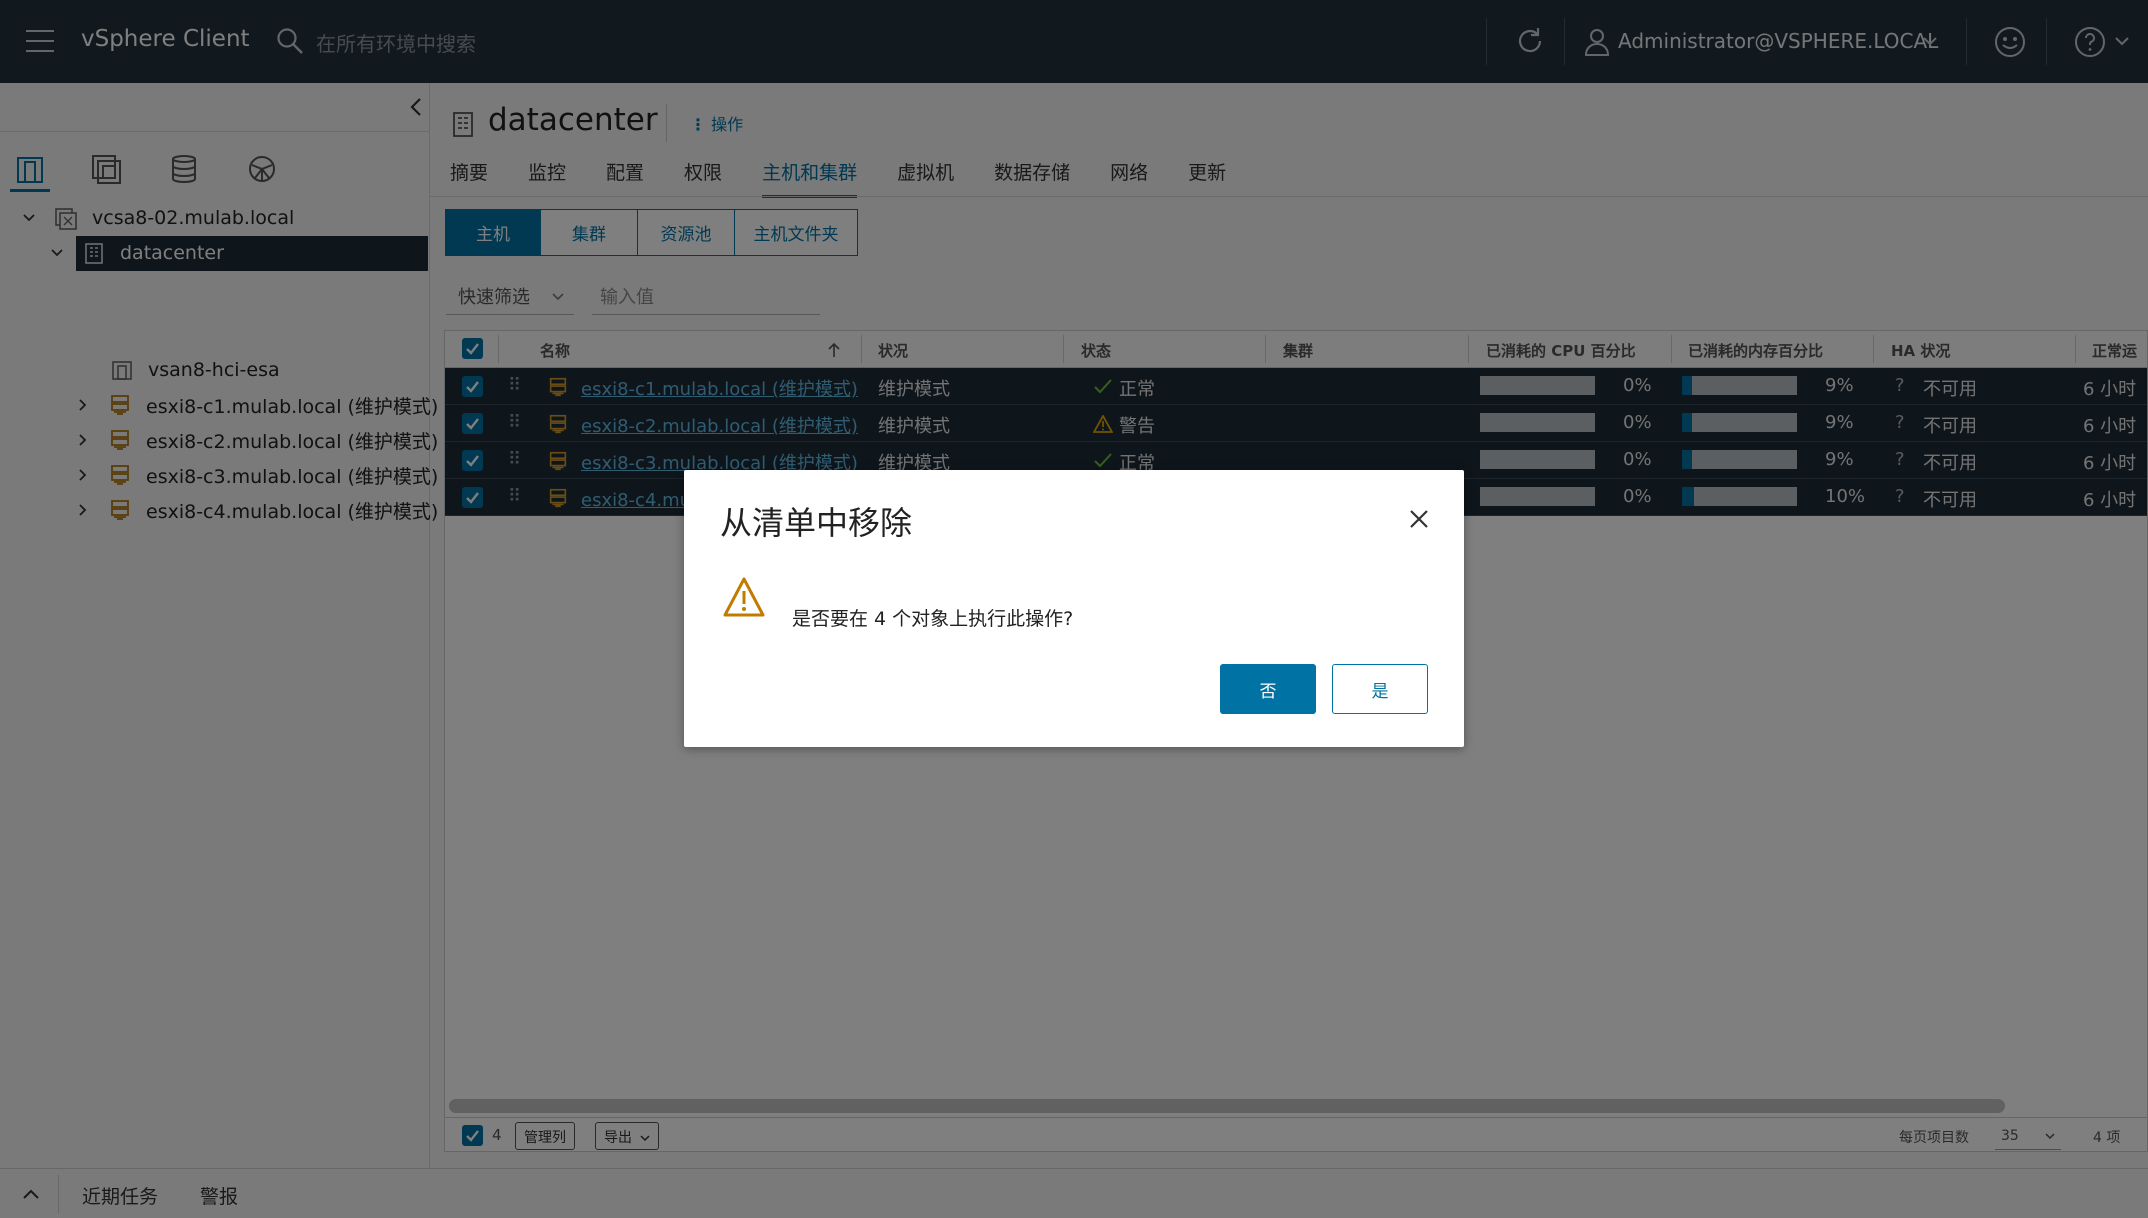 The height and width of the screenshot is (1218, 2148). I want to click on dialog-message: 是否要在 4 个对象上执行此操作?, so click(933, 619).